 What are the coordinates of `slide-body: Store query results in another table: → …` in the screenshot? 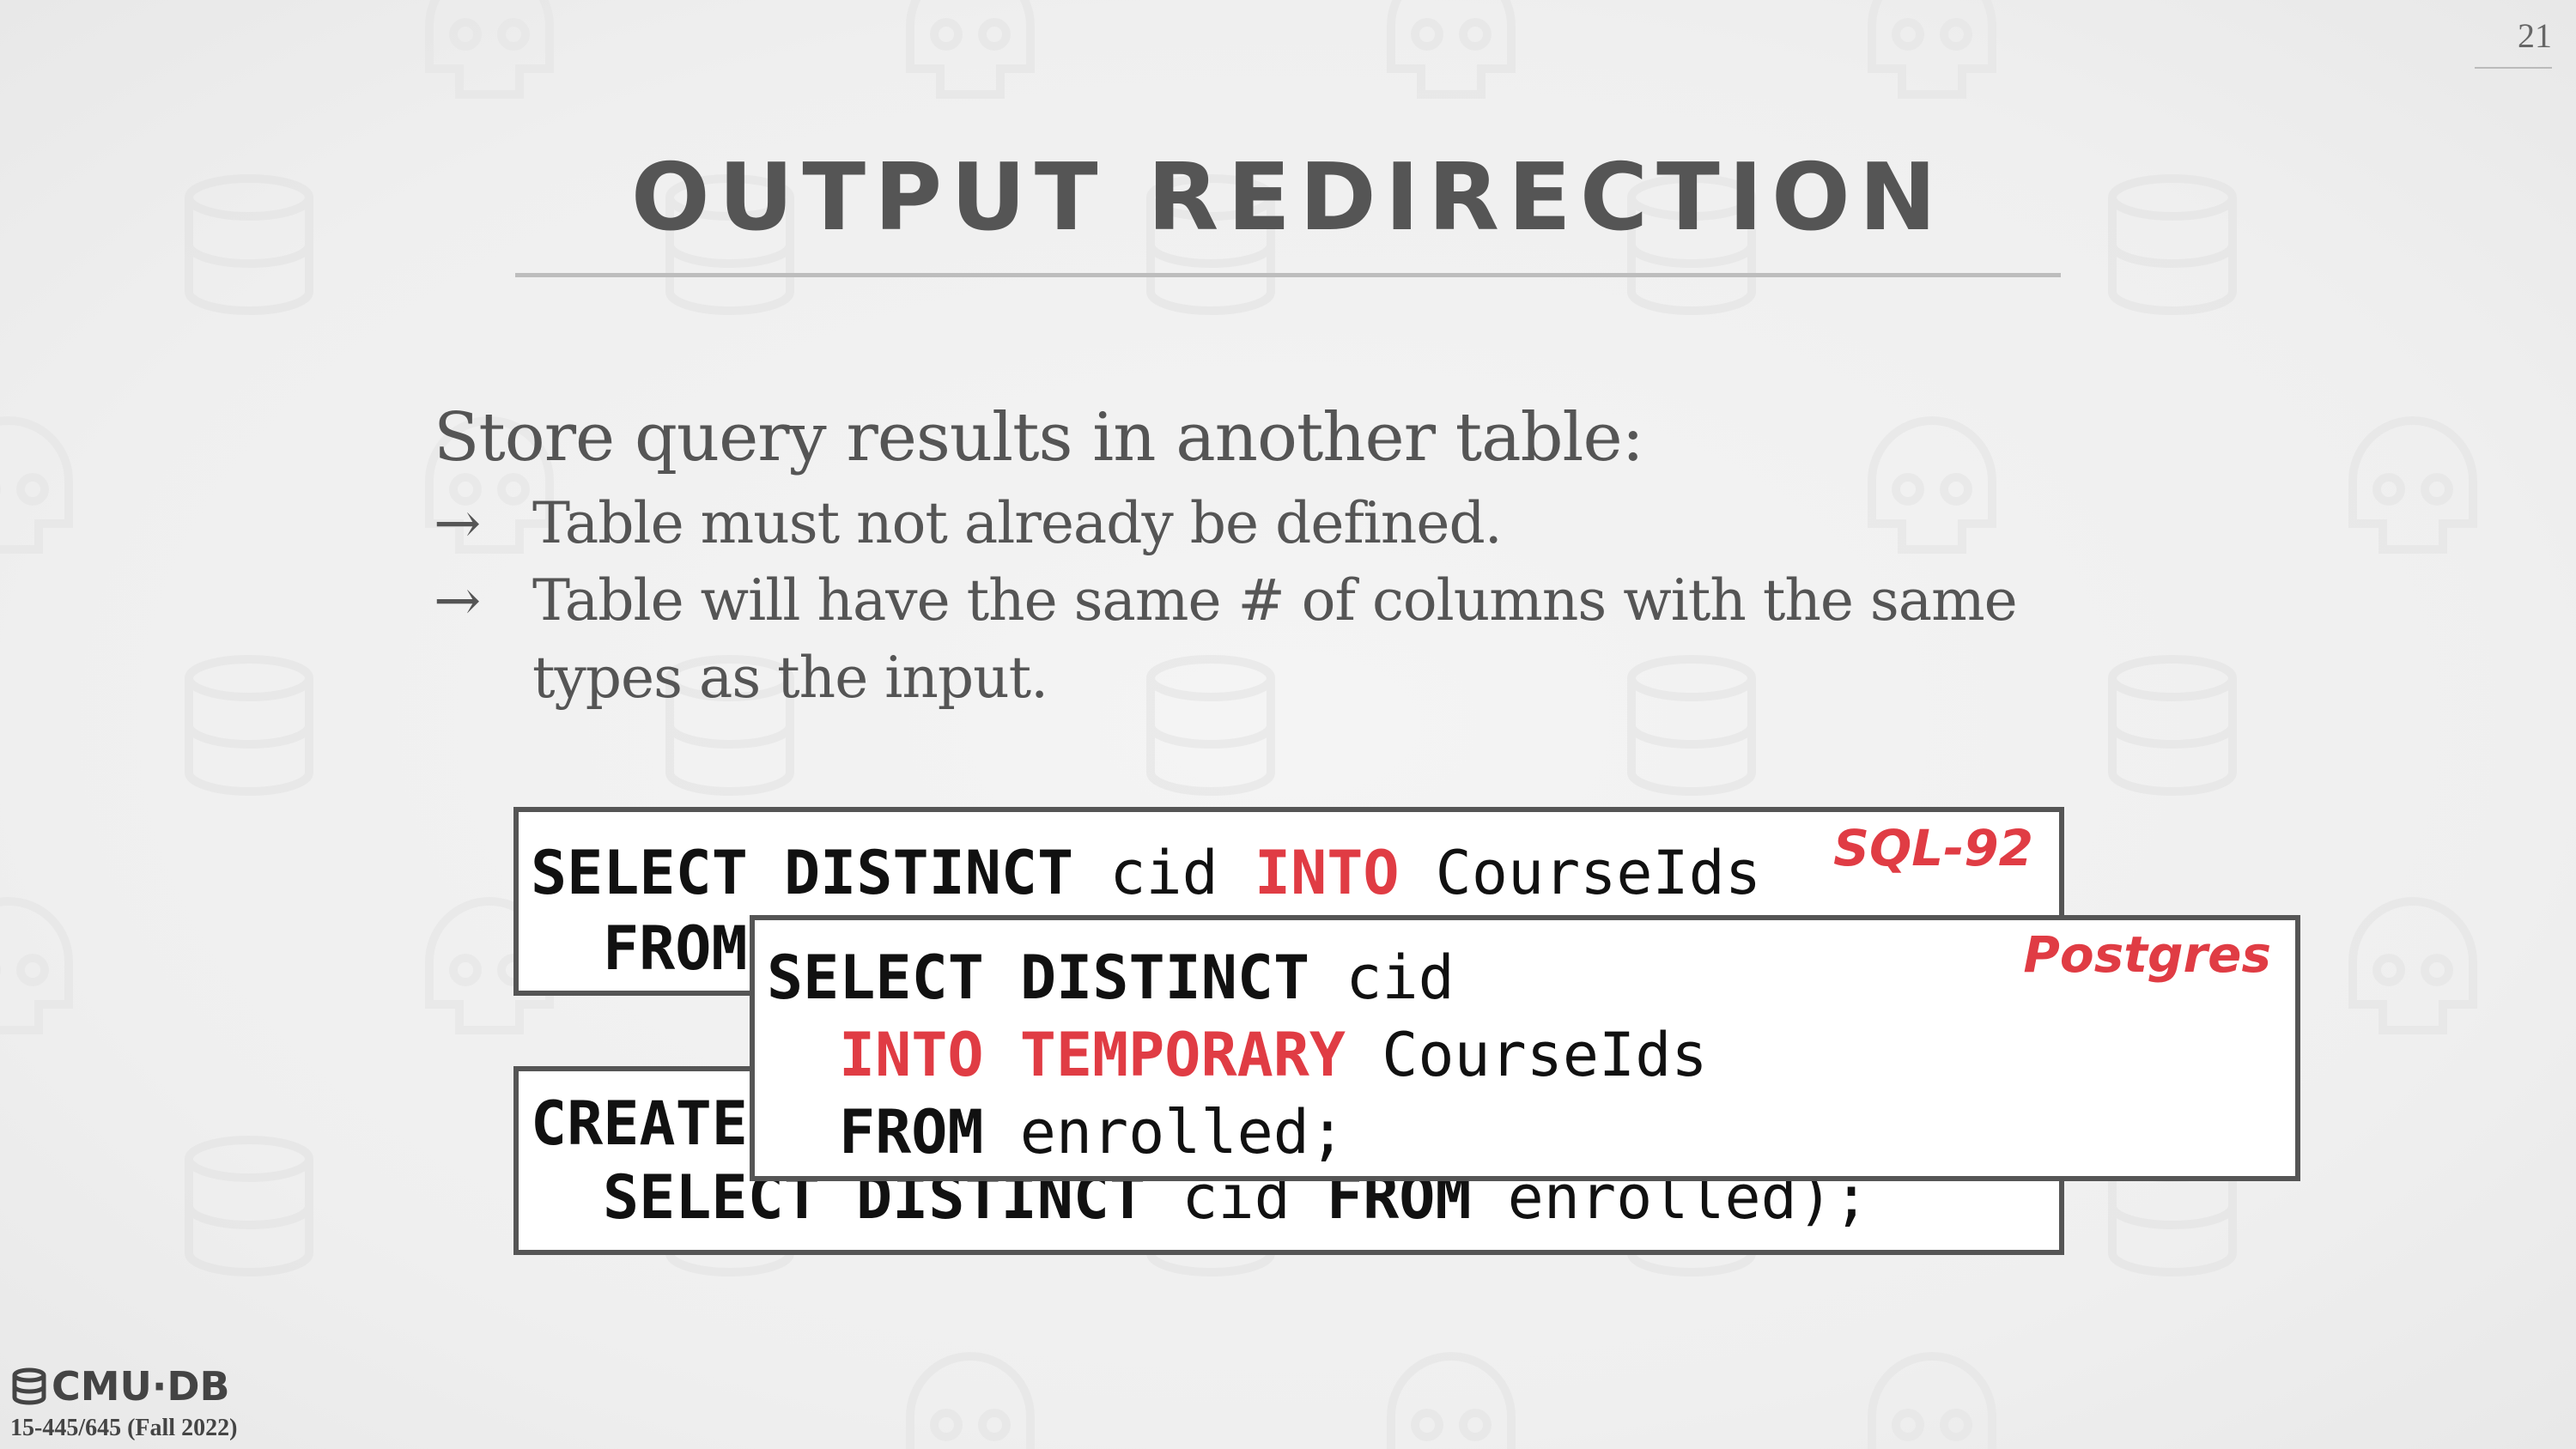 It's located at (1226, 554).